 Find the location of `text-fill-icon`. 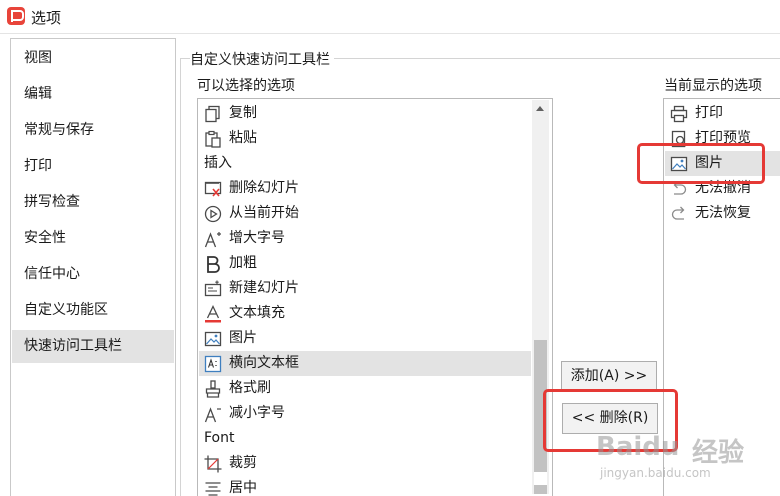

text-fill-icon is located at coordinates (213, 314).